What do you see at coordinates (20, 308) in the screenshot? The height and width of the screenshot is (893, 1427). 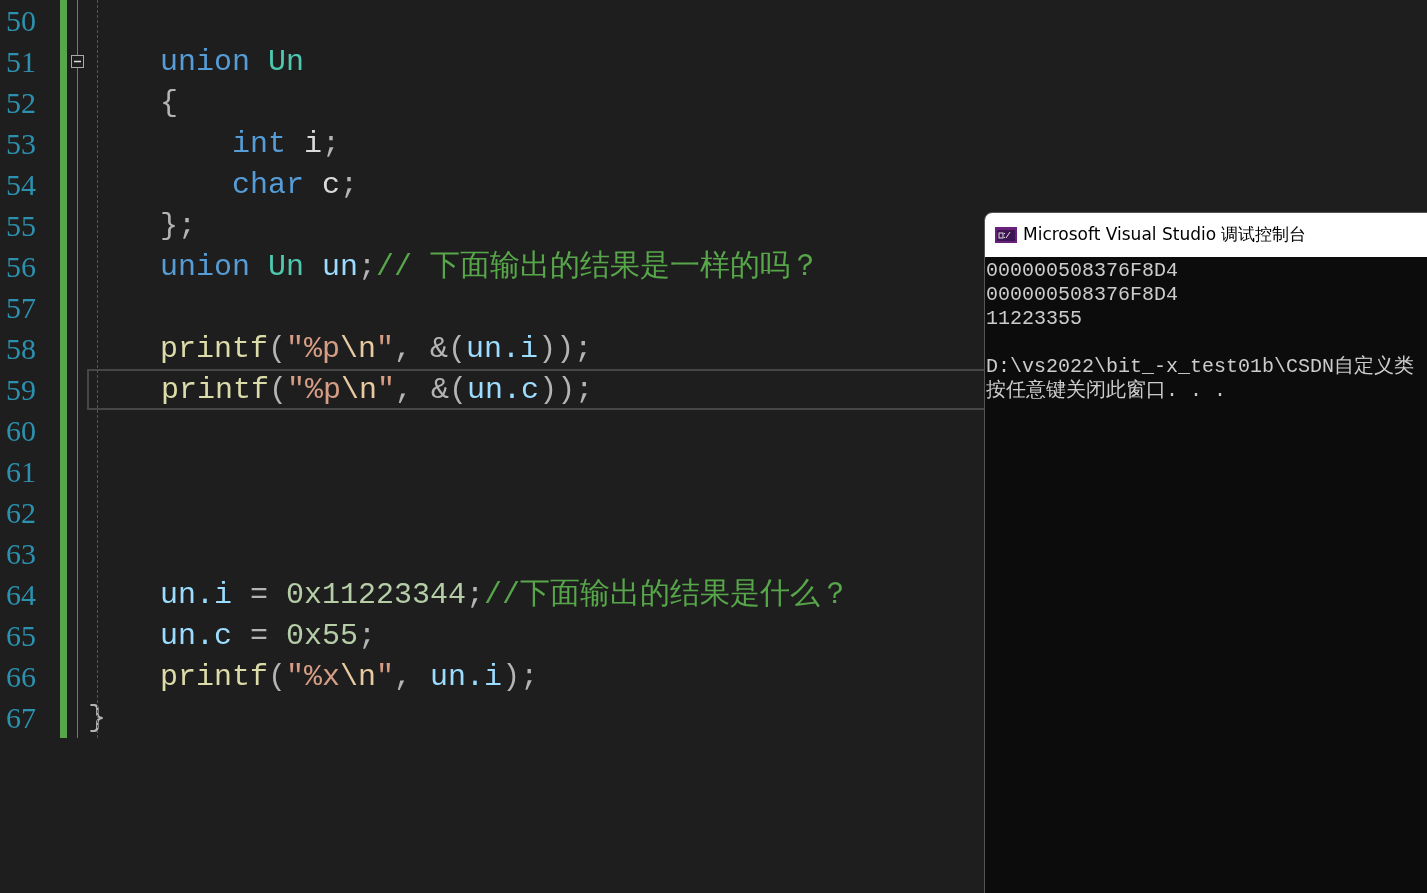 I see `line-number: 57` at bounding box center [20, 308].